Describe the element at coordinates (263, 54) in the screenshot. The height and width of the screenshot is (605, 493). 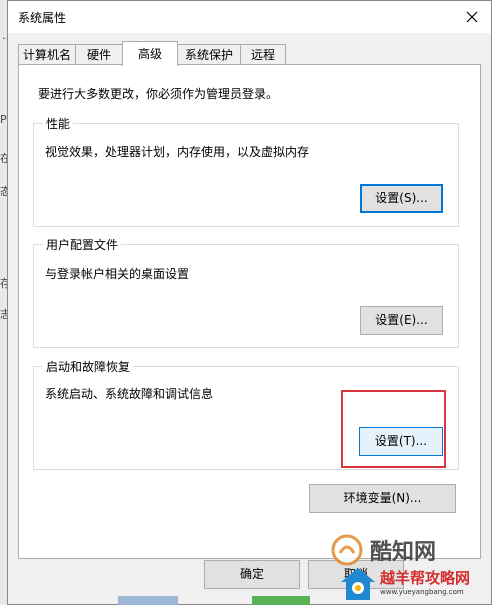
I see `tab-remote: 远程` at that location.